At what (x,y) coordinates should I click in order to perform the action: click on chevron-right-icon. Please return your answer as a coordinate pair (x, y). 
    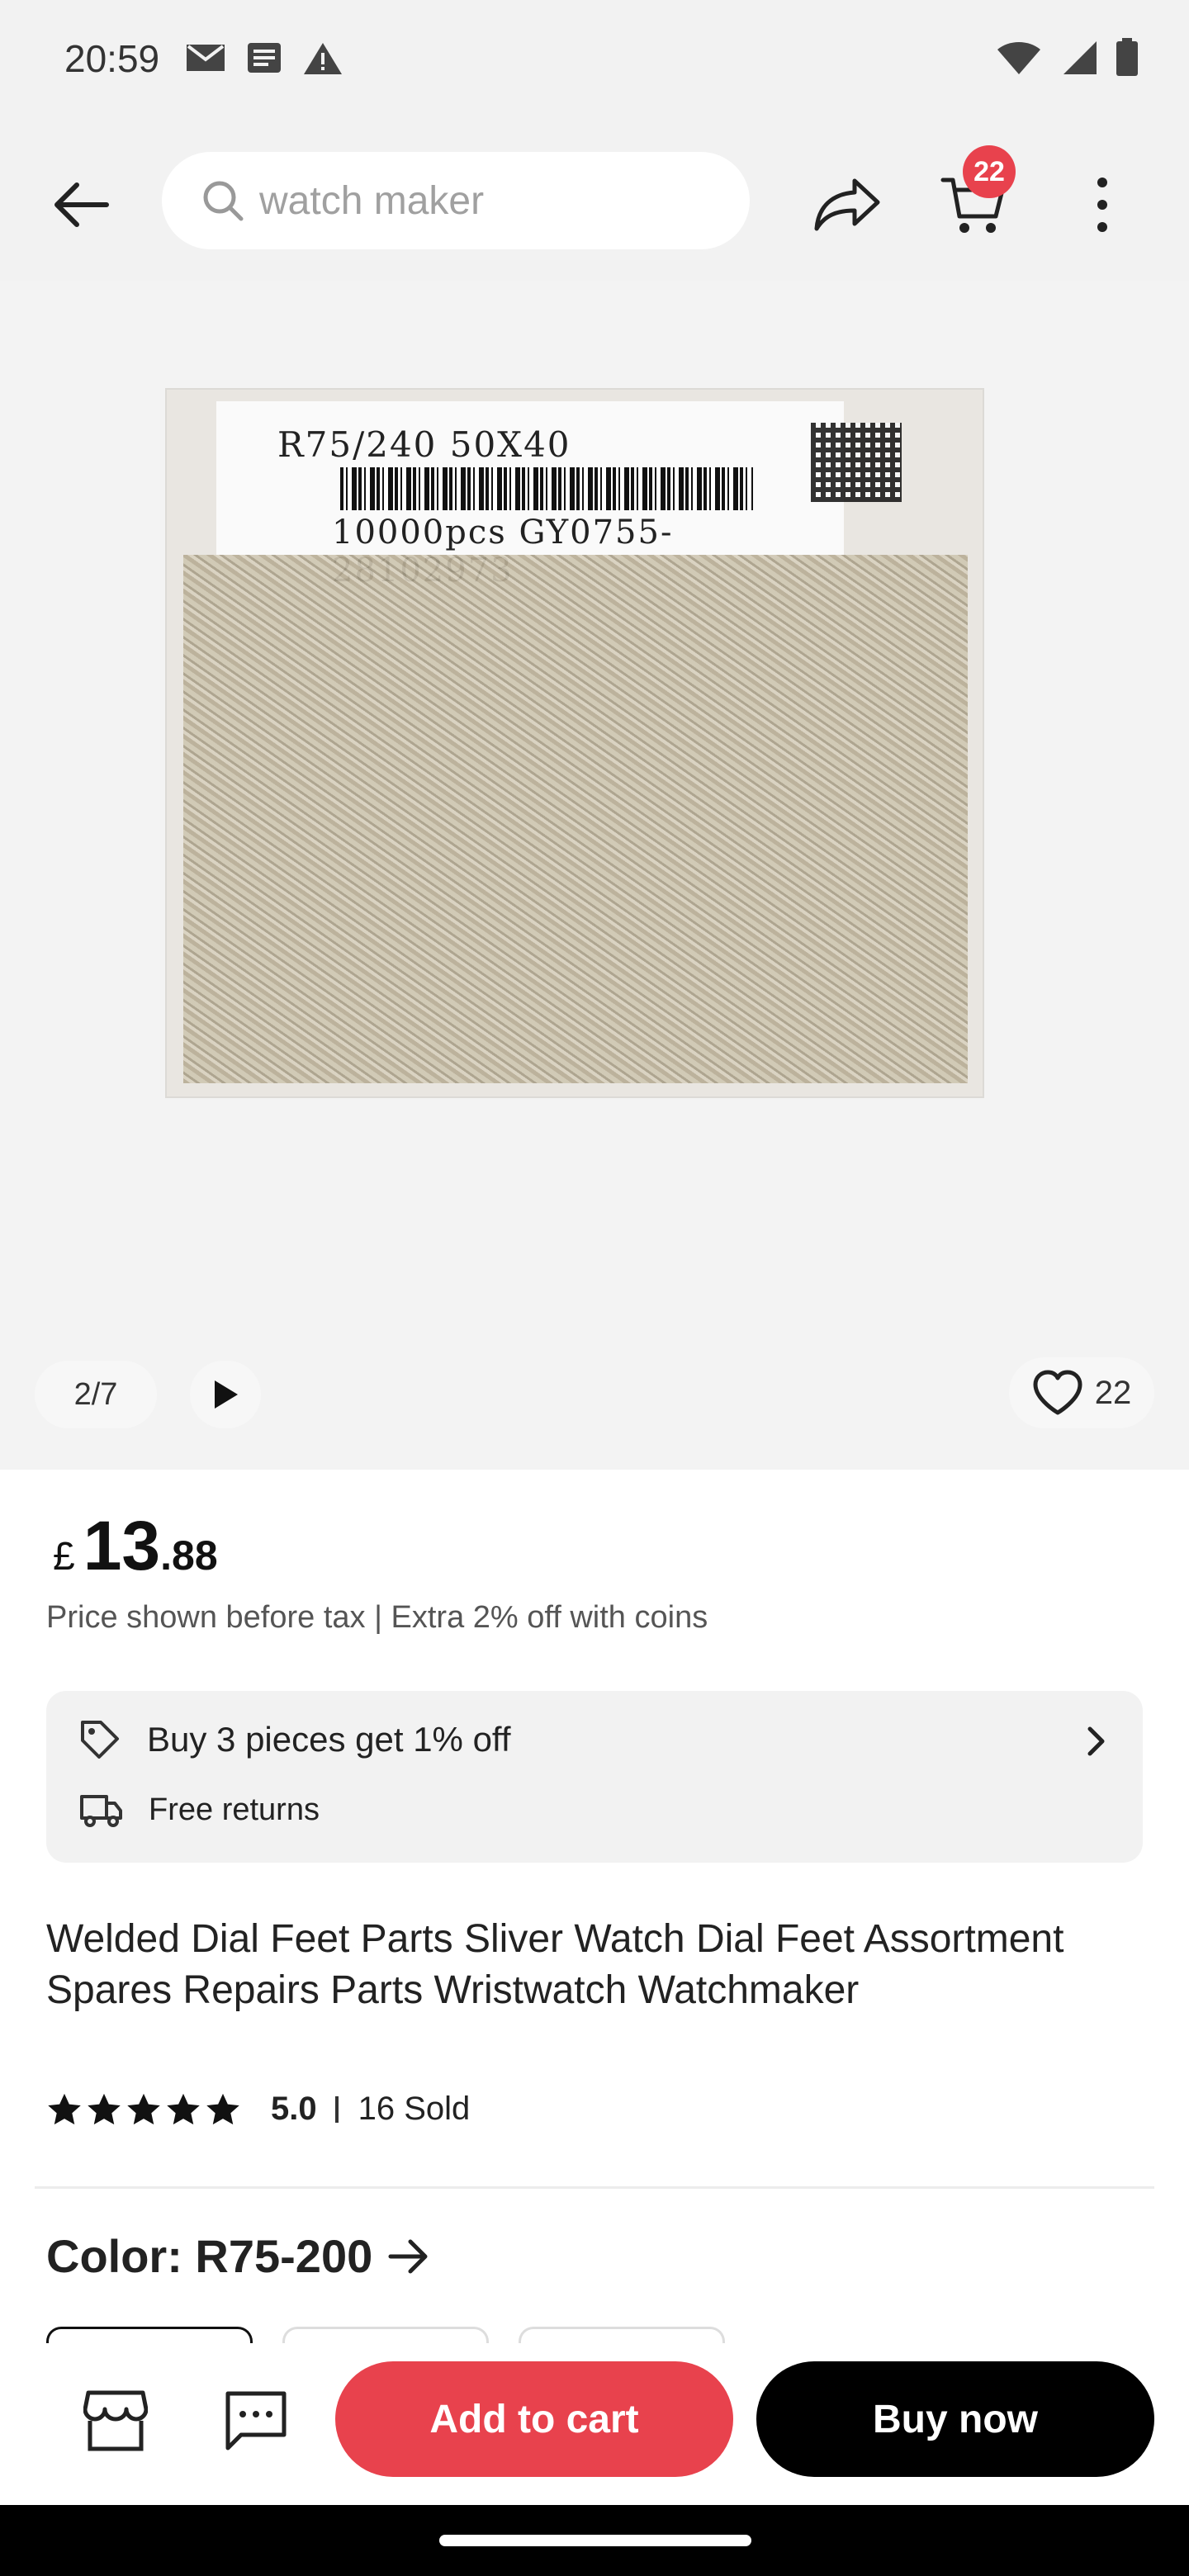
    Looking at the image, I should click on (1096, 1741).